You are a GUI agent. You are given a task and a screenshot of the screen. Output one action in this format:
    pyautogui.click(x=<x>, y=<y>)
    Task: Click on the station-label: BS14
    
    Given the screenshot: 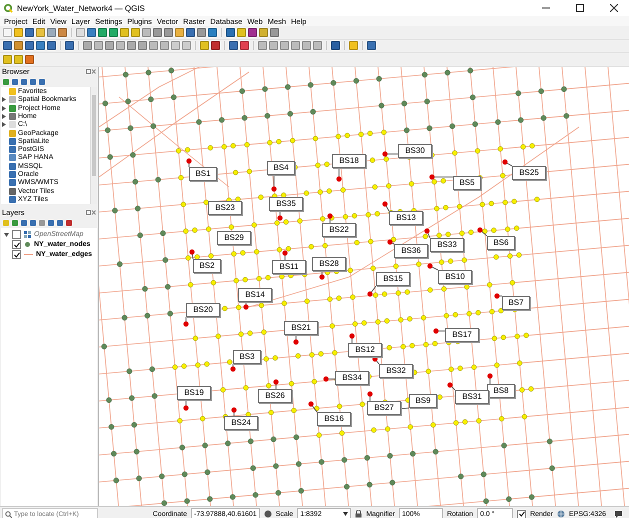 What is the action you would take?
    pyautogui.click(x=255, y=295)
    